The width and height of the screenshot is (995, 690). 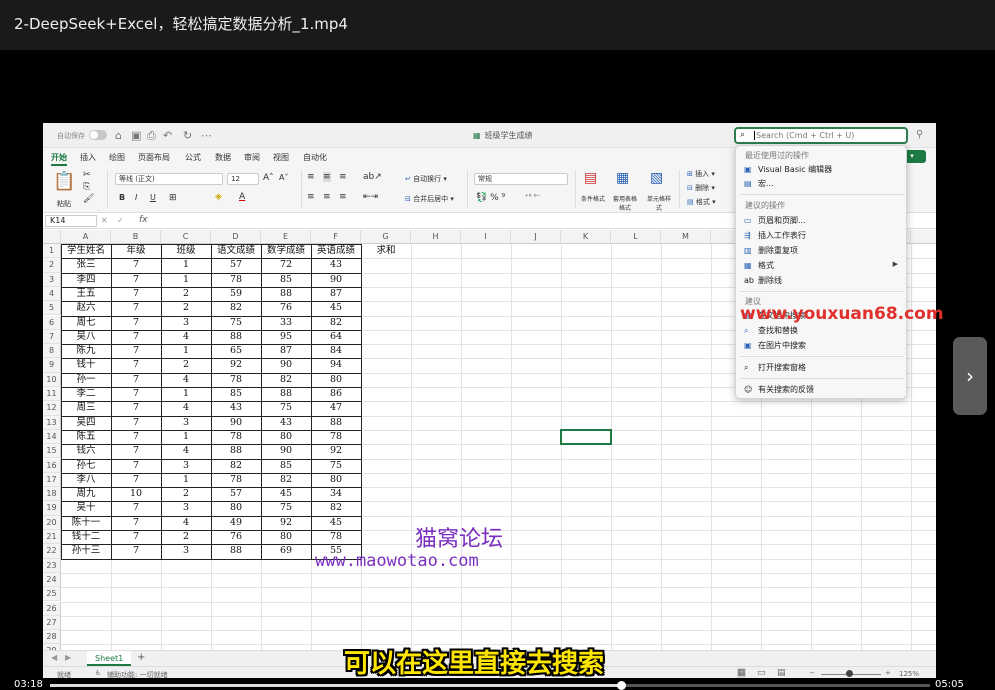 I want to click on page-break-view-icon: ▤, so click(x=781, y=673).